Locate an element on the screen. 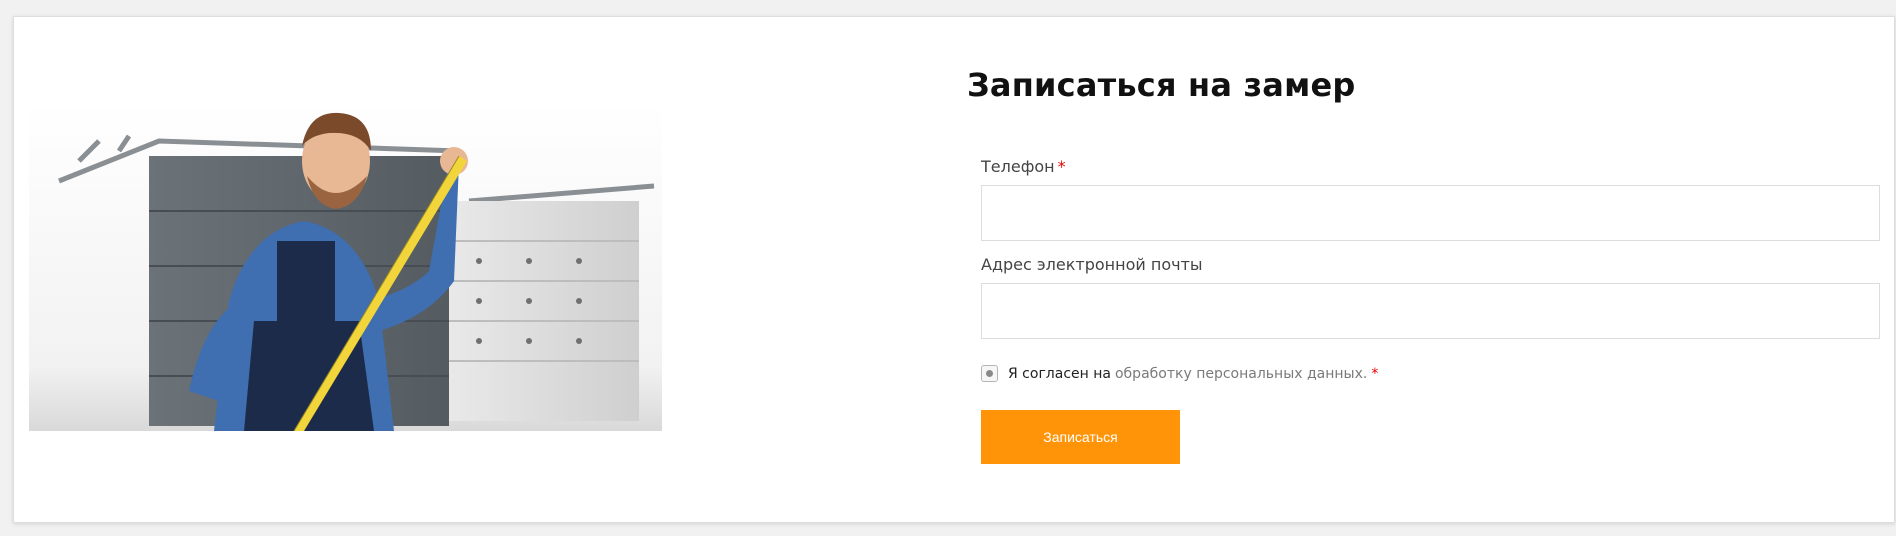 The height and width of the screenshot is (536, 1896). consent-required-mark: * is located at coordinates (1375, 373).